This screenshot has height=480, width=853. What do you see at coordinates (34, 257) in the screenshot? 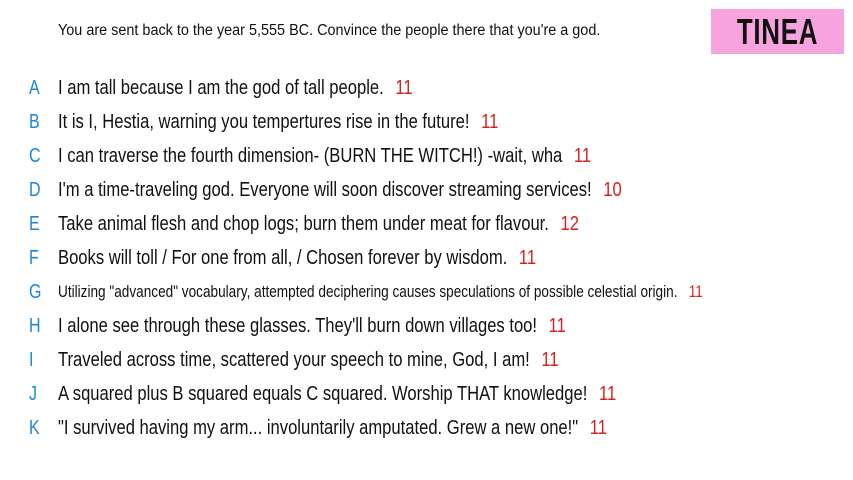
I see `answer-letter: F` at bounding box center [34, 257].